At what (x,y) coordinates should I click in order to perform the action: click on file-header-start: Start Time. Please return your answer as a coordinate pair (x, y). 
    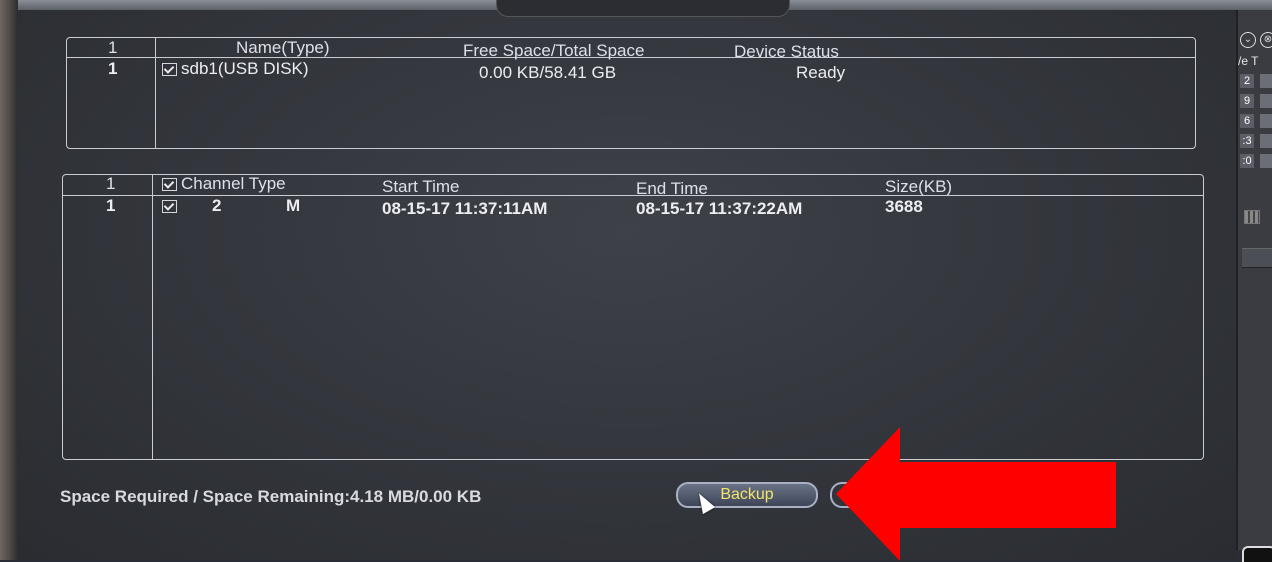
    Looking at the image, I should click on (420, 187).